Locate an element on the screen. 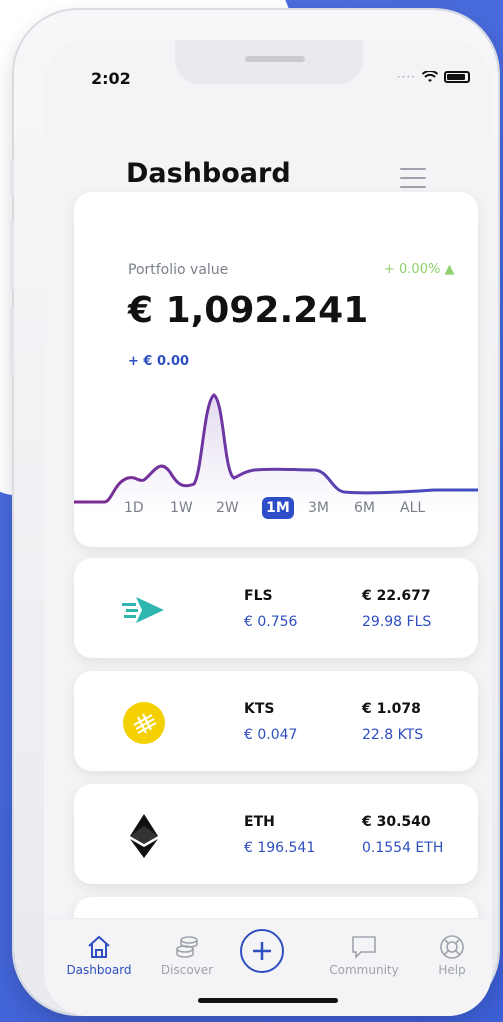  portfolio-change-percent: + 0.00% ▲ is located at coordinates (419, 269).